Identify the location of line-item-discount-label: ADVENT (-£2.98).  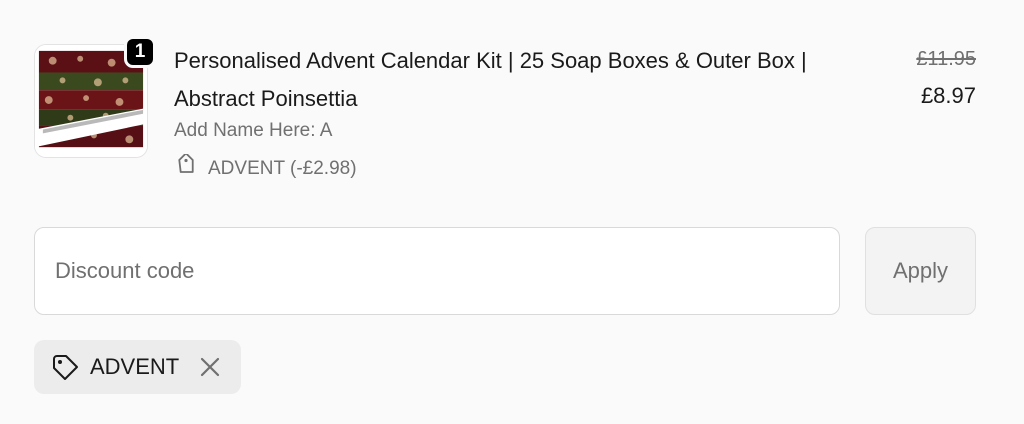
(282, 168).